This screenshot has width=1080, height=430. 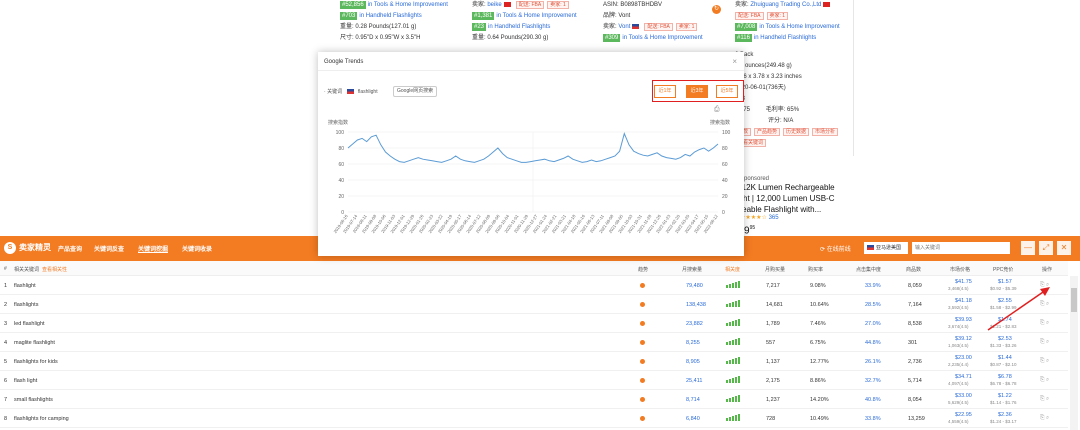 I want to click on monthly-search: 25,411, so click(x=694, y=381).